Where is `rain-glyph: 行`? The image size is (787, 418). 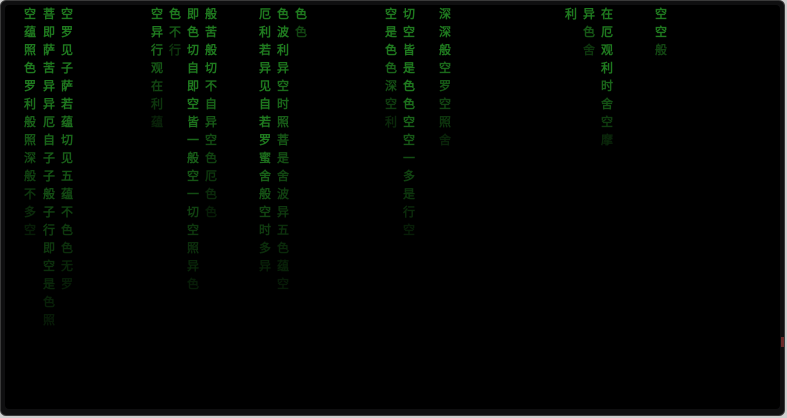
rain-glyph: 行 is located at coordinates (174, 50).